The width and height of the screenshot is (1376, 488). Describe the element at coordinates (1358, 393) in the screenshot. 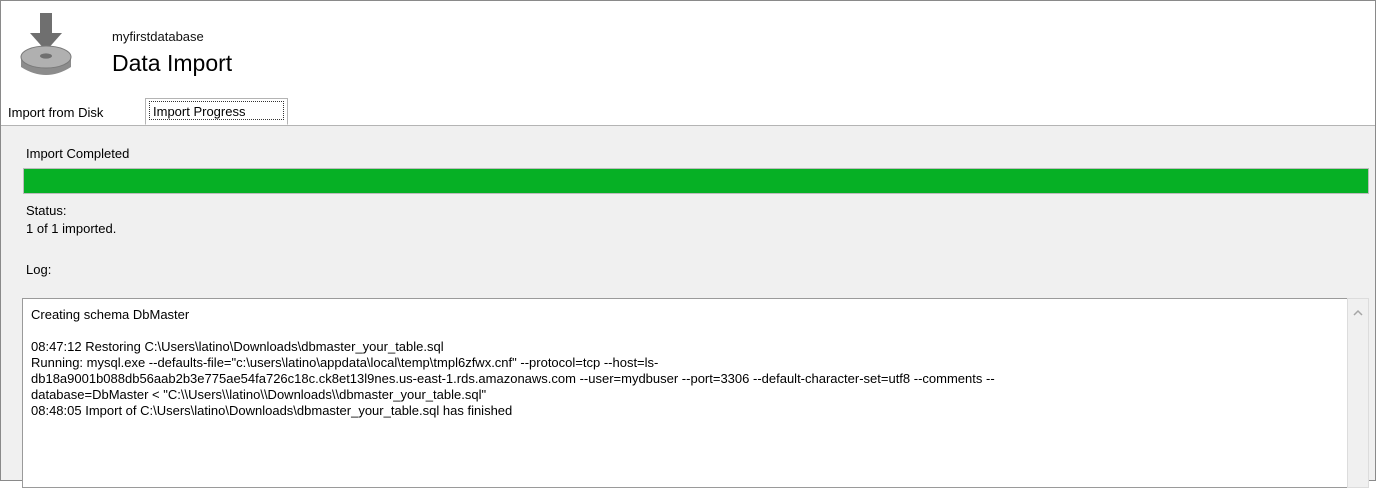

I see `log-scrollbar` at that location.